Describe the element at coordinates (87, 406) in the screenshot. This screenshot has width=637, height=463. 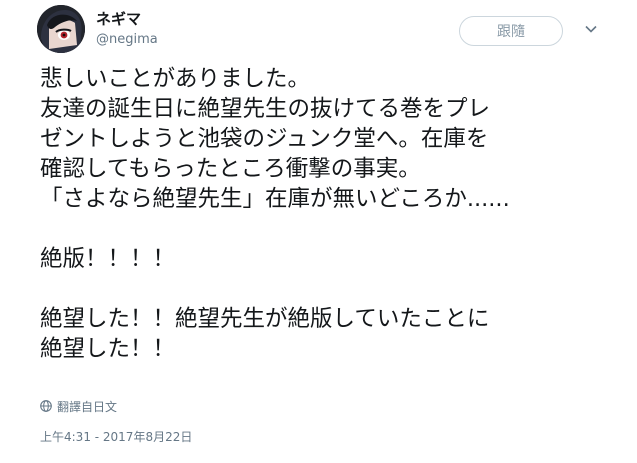
I see `translate-label: 翻譯自日文` at that location.